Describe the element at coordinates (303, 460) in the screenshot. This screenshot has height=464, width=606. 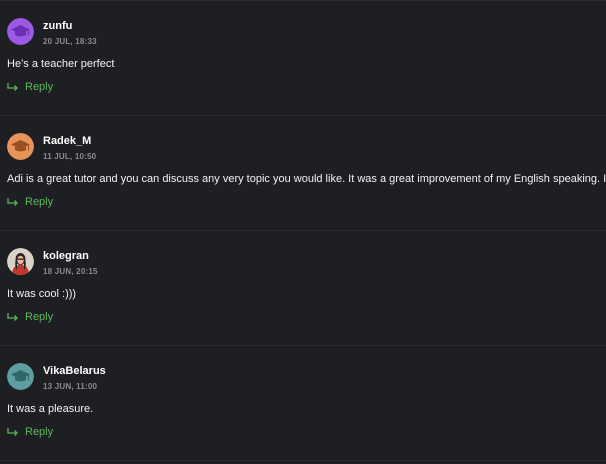
I see `divider` at that location.